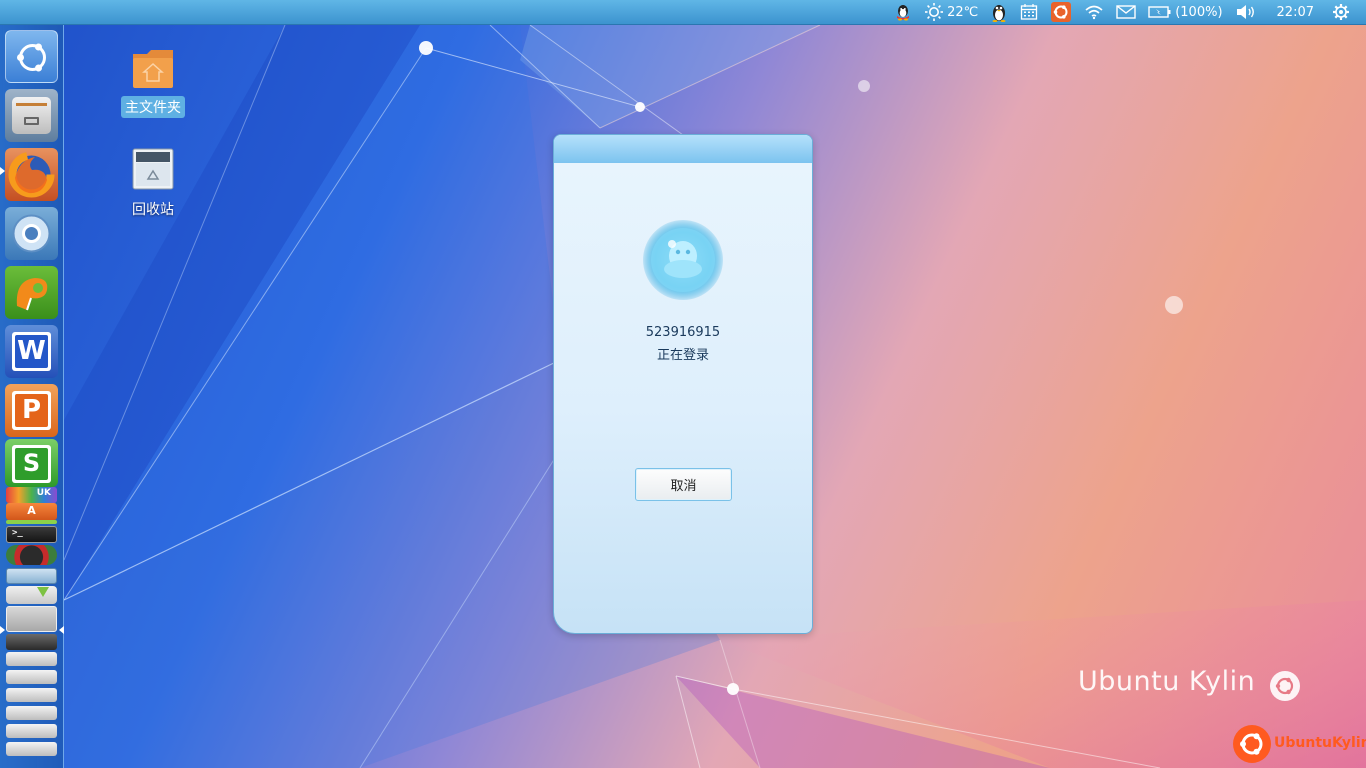 The height and width of the screenshot is (768, 1366). Describe the element at coordinates (31, 410) in the screenshot. I see `wps-presentation-icon: P` at that location.